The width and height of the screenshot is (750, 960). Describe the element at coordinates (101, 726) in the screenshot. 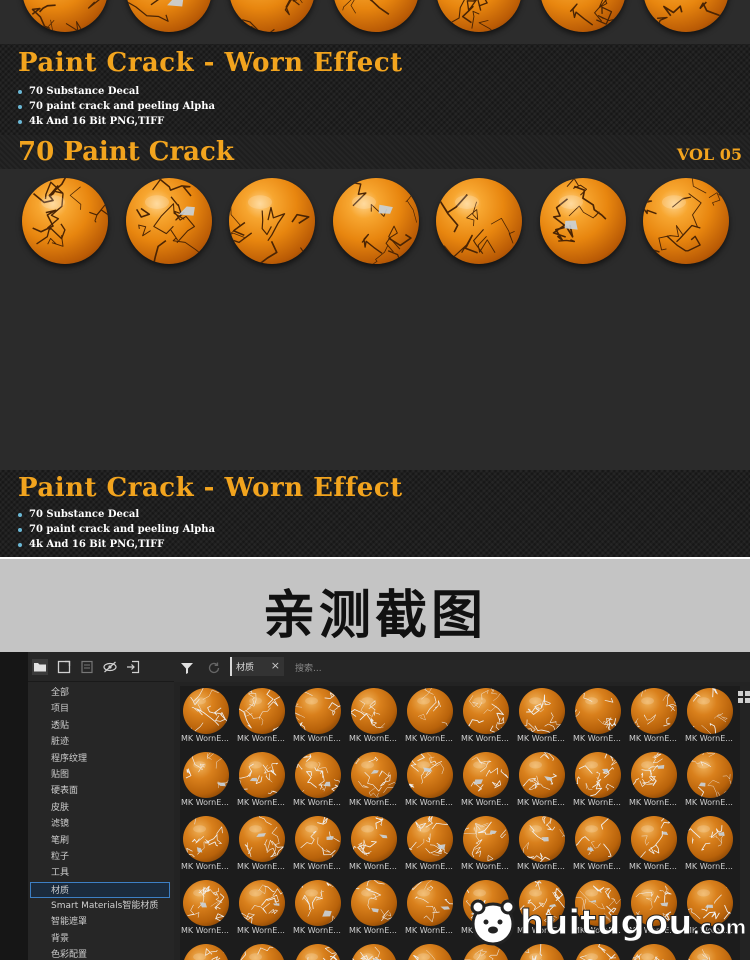

I see `category-item: 透贴` at that location.